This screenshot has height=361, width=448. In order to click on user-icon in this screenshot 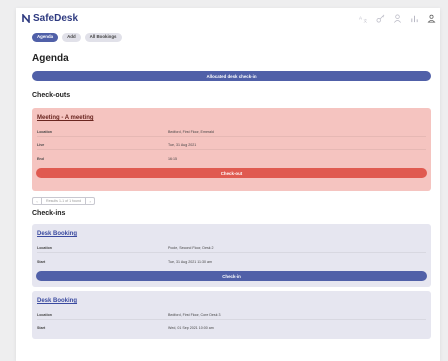, I will do `click(397, 18)`.